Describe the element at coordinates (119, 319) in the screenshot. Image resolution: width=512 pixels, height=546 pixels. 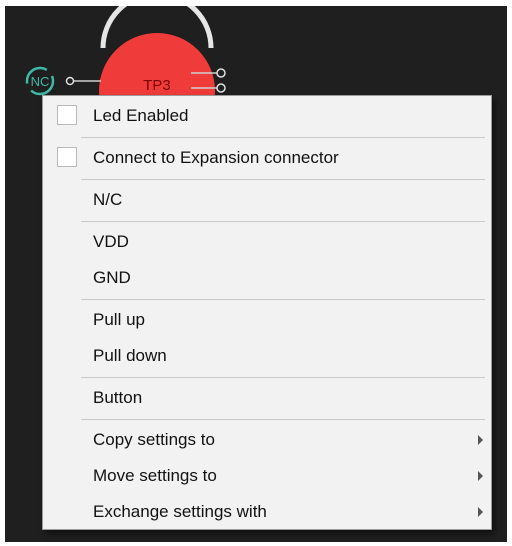
I see `menu-item-label: Pull up` at that location.